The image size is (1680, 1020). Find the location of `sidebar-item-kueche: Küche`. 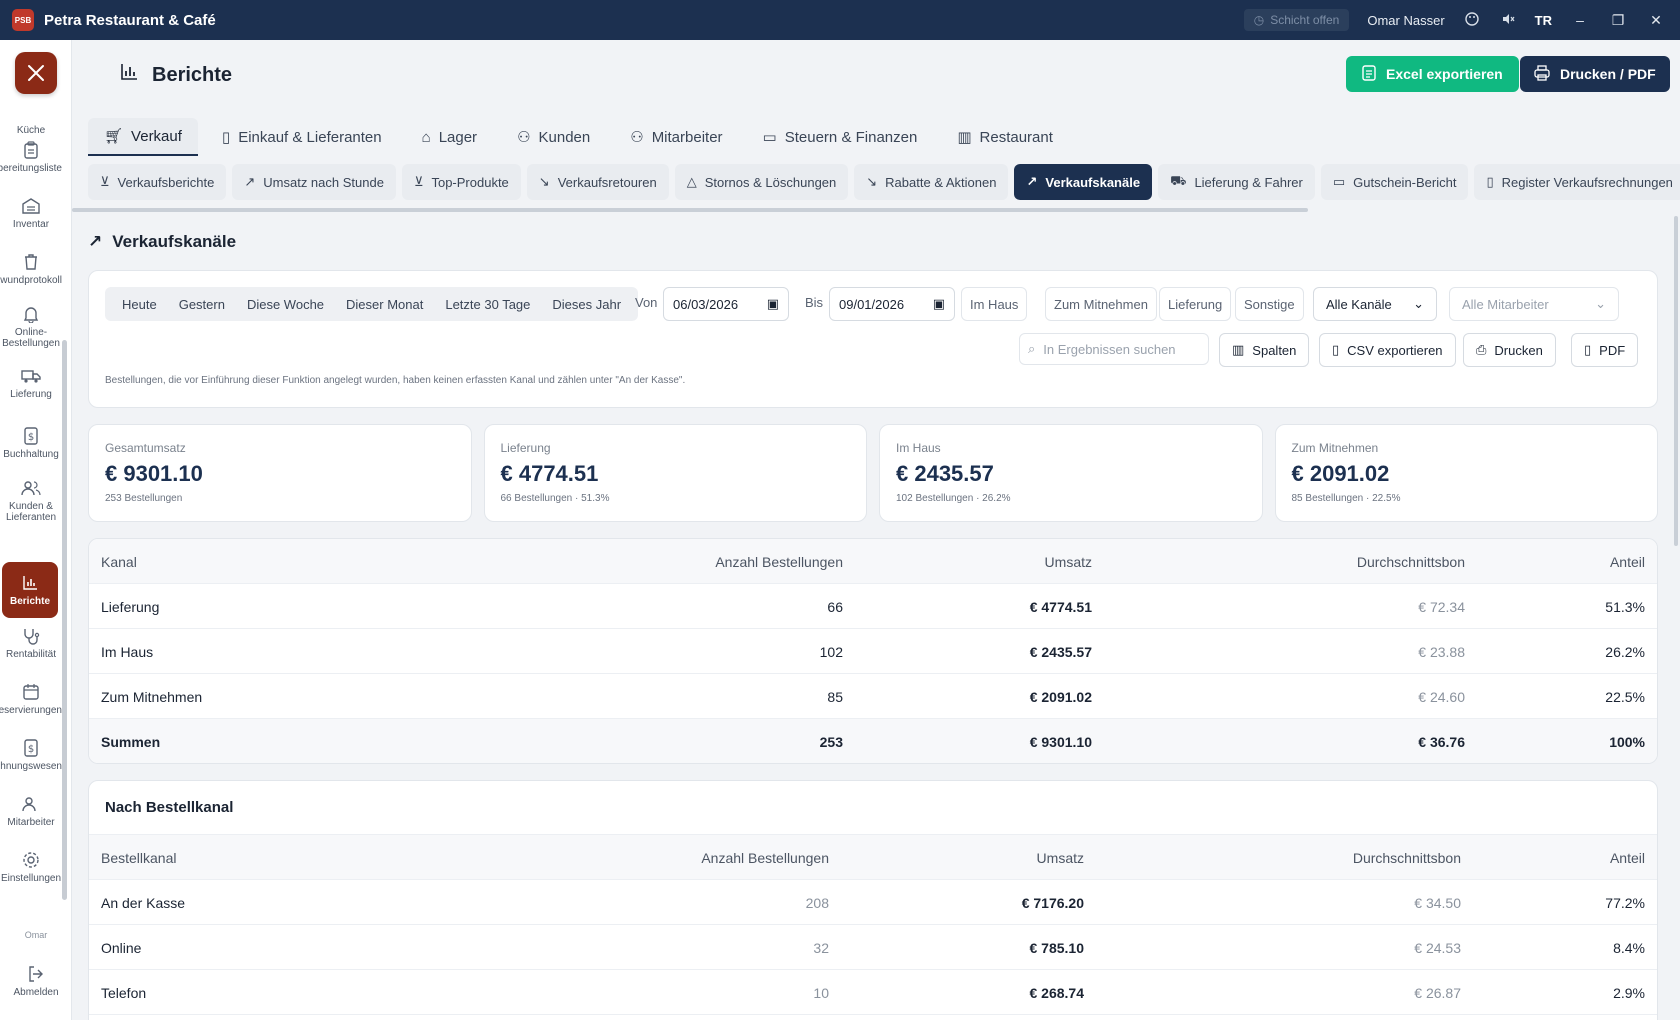

sidebar-item-kueche: Küche is located at coordinates (31, 119).